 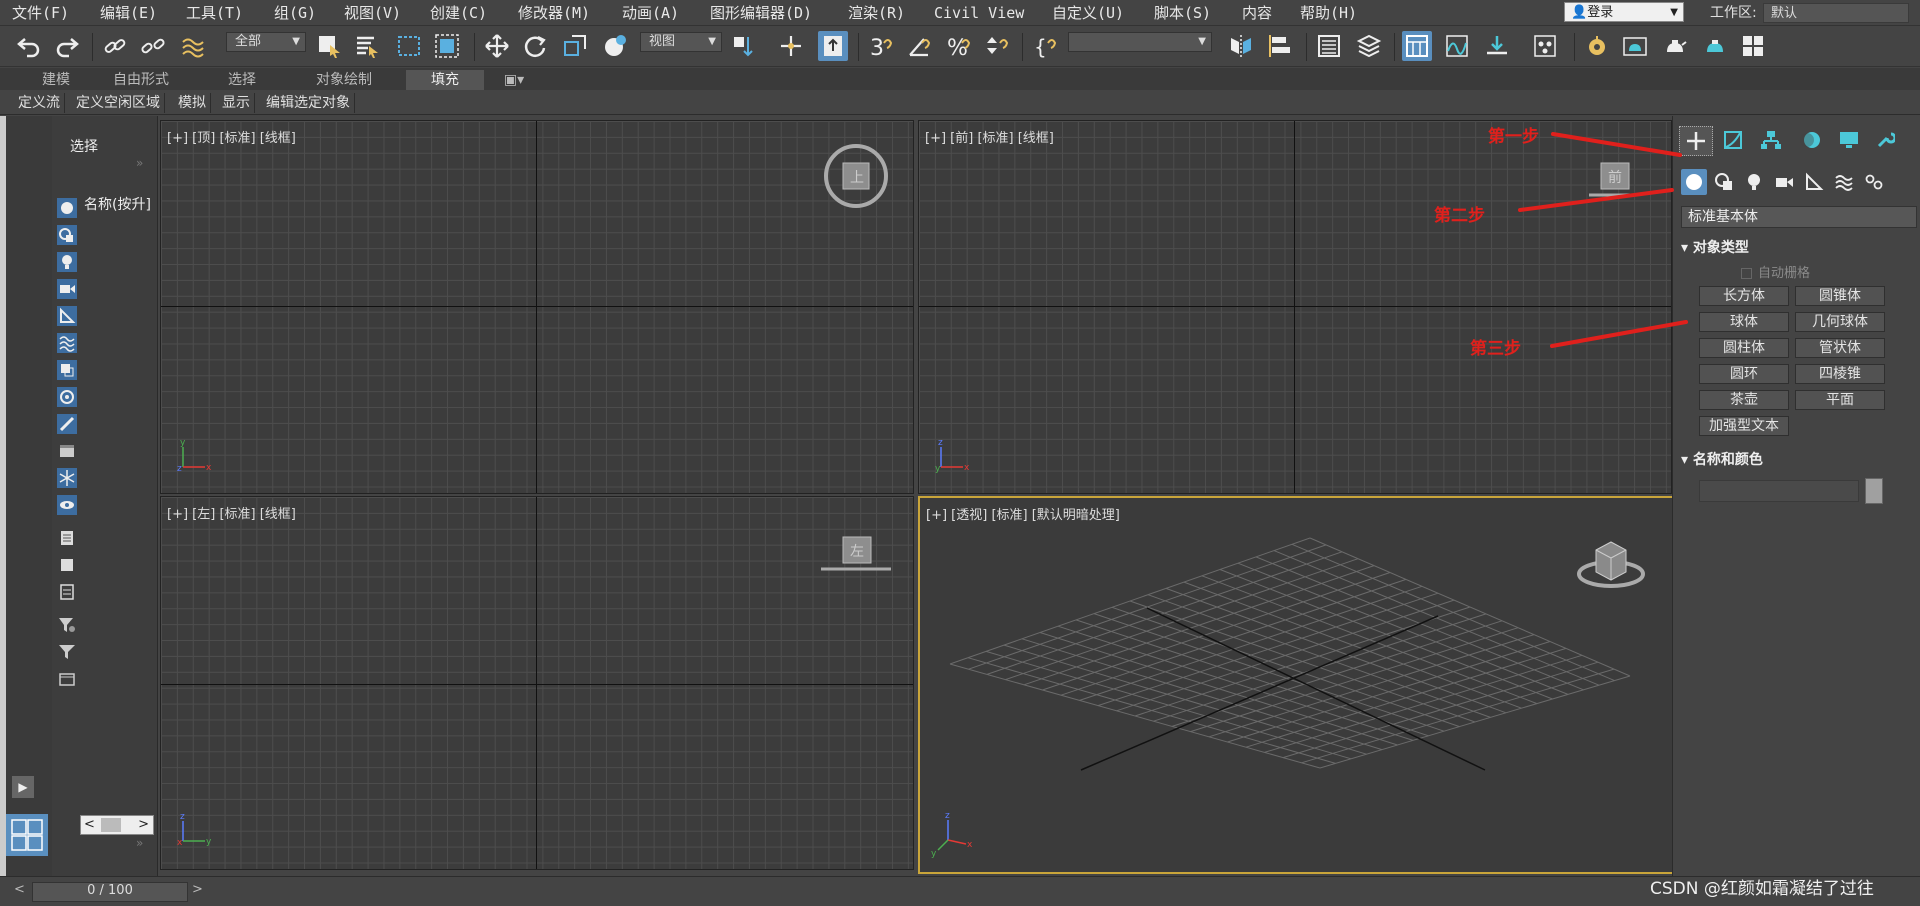 I want to click on tab-object-paint: 对象绘制, so click(x=344, y=80).